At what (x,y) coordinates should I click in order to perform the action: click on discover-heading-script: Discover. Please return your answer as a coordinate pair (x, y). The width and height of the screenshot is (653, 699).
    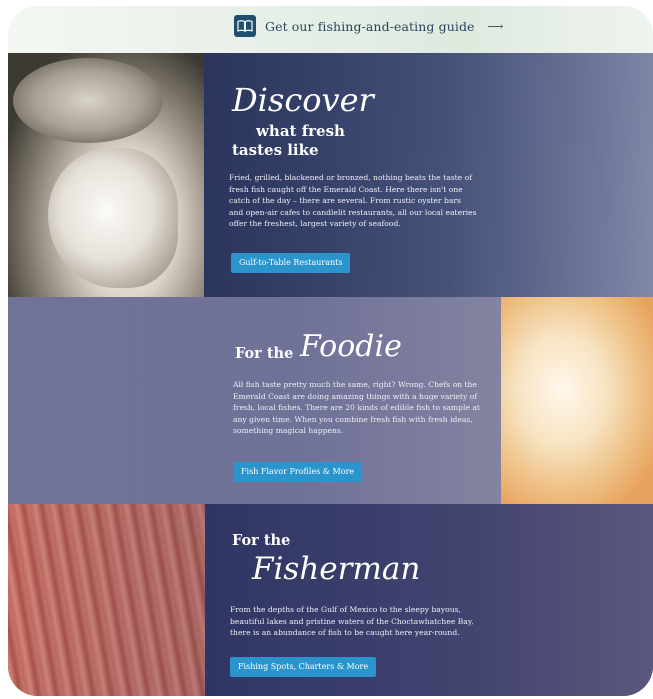
    Looking at the image, I should click on (303, 100).